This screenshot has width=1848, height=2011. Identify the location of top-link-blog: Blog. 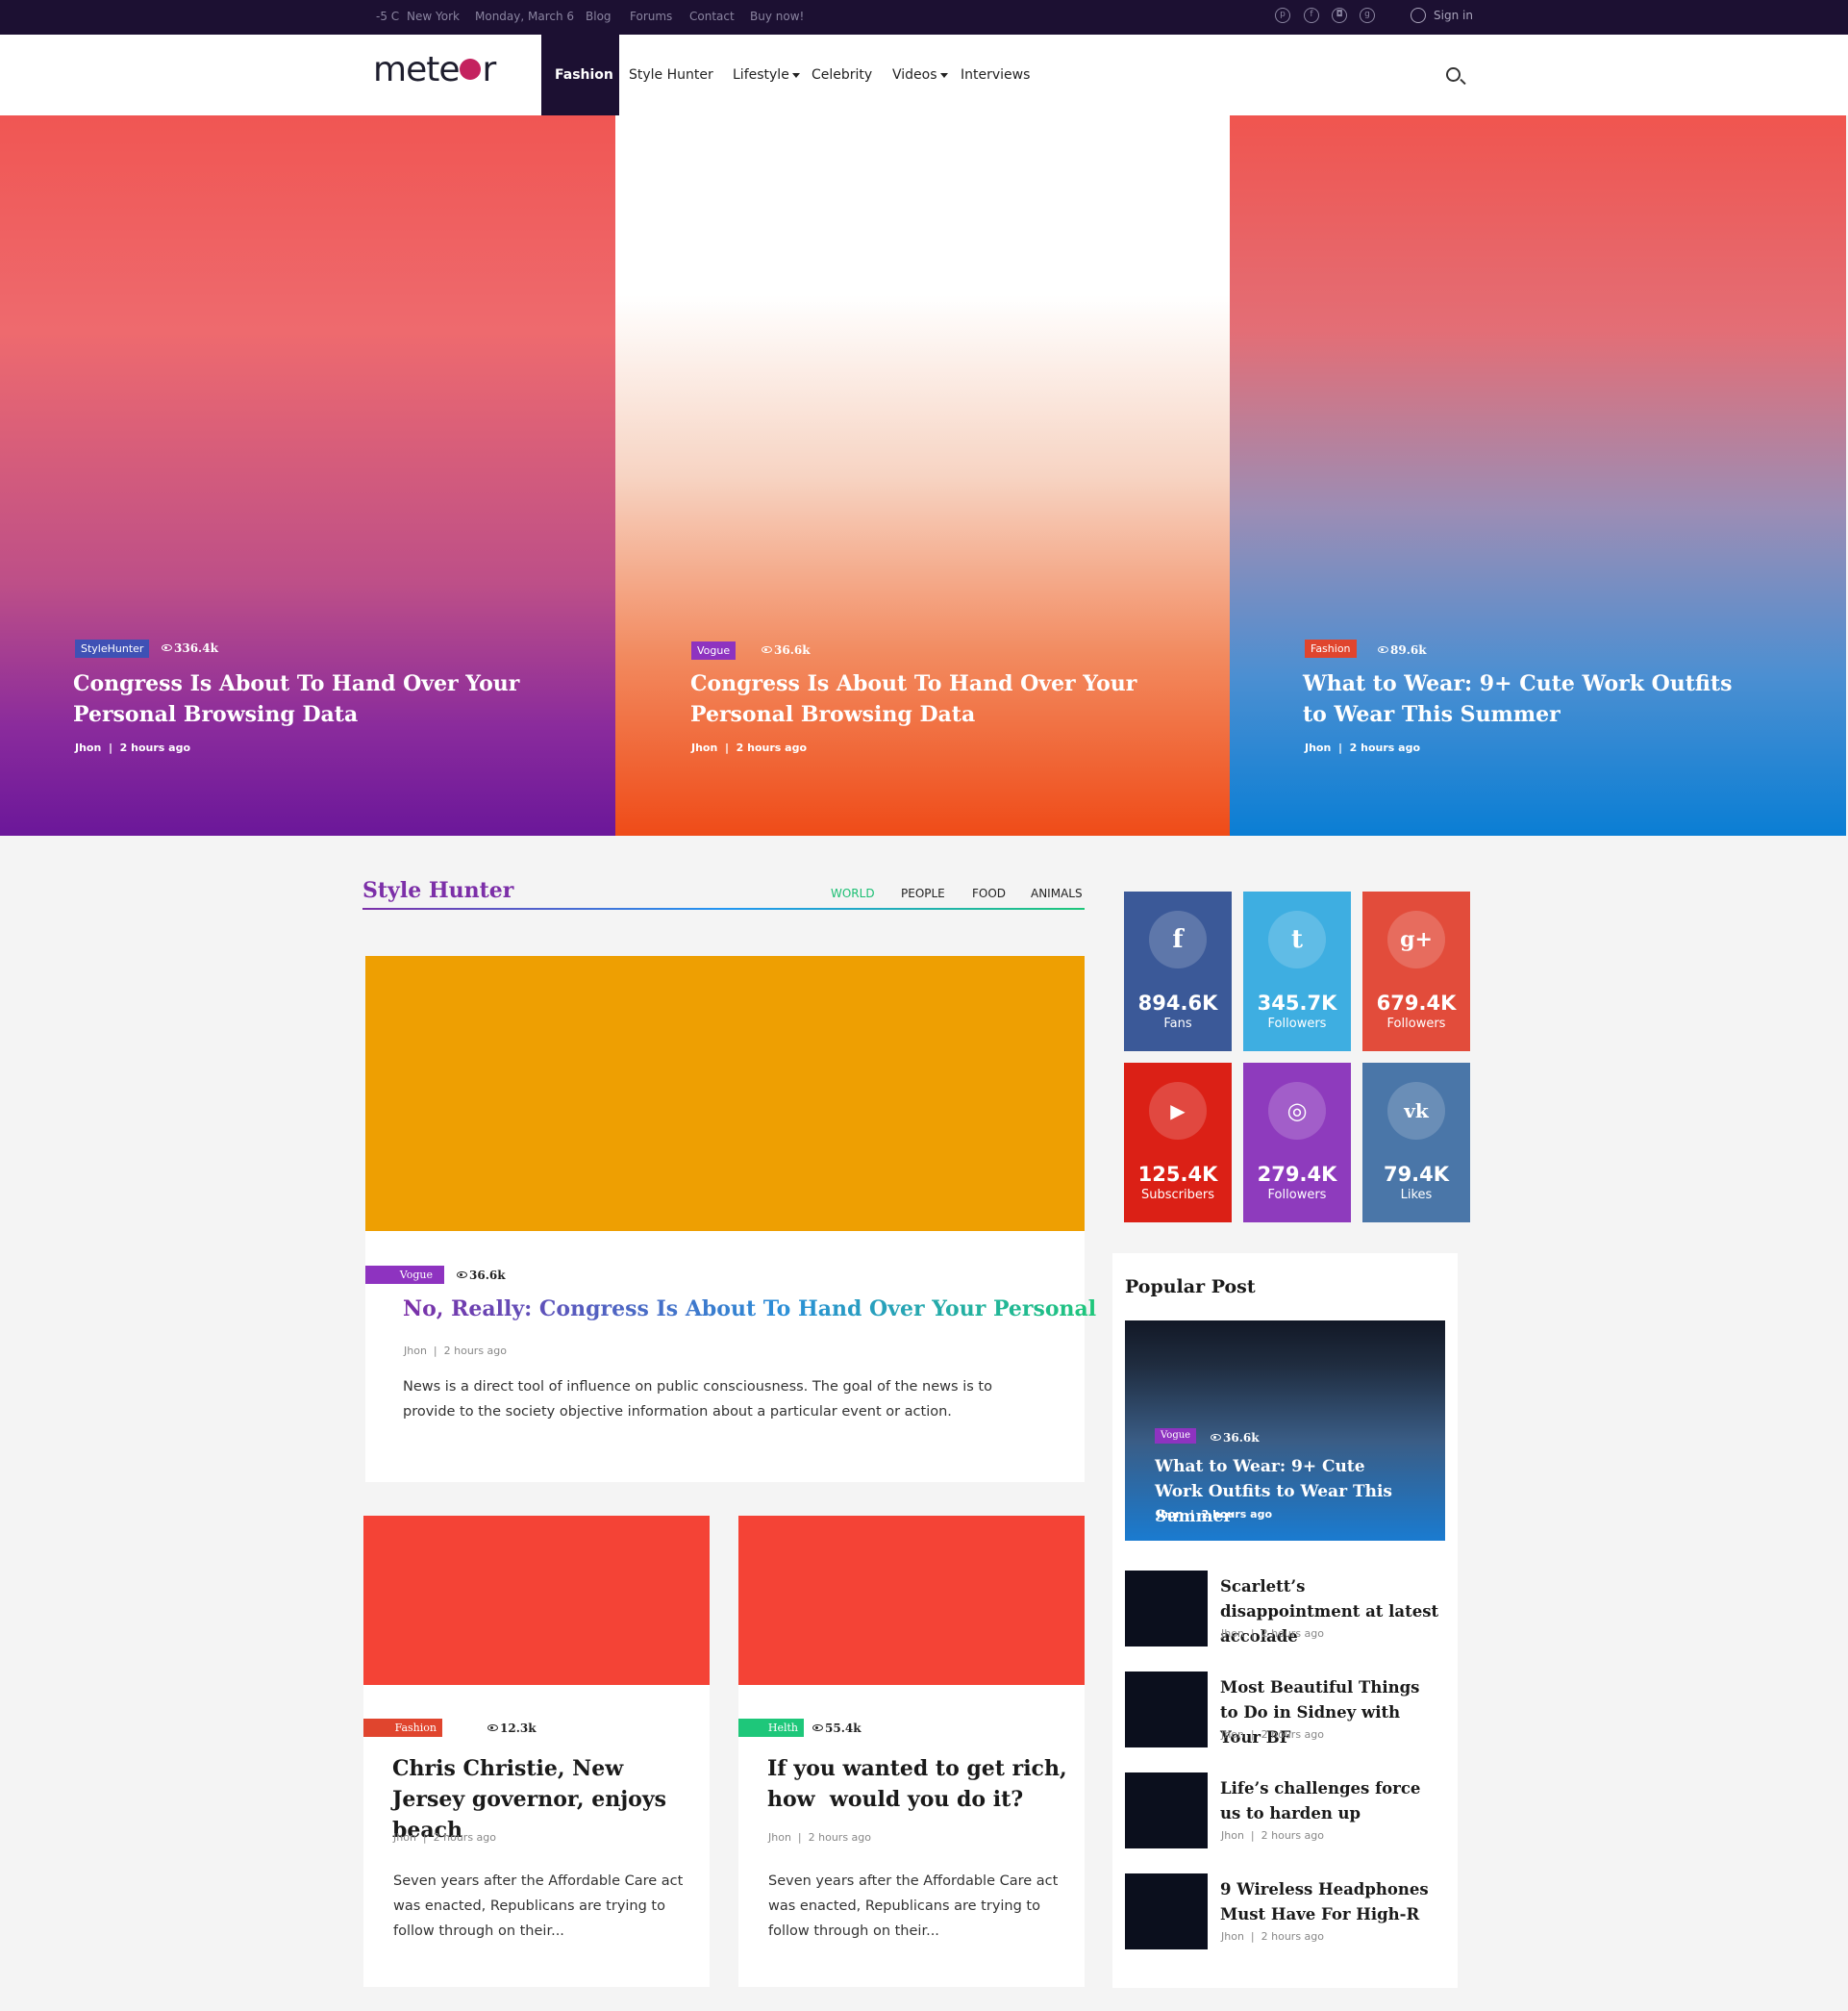
(599, 16).